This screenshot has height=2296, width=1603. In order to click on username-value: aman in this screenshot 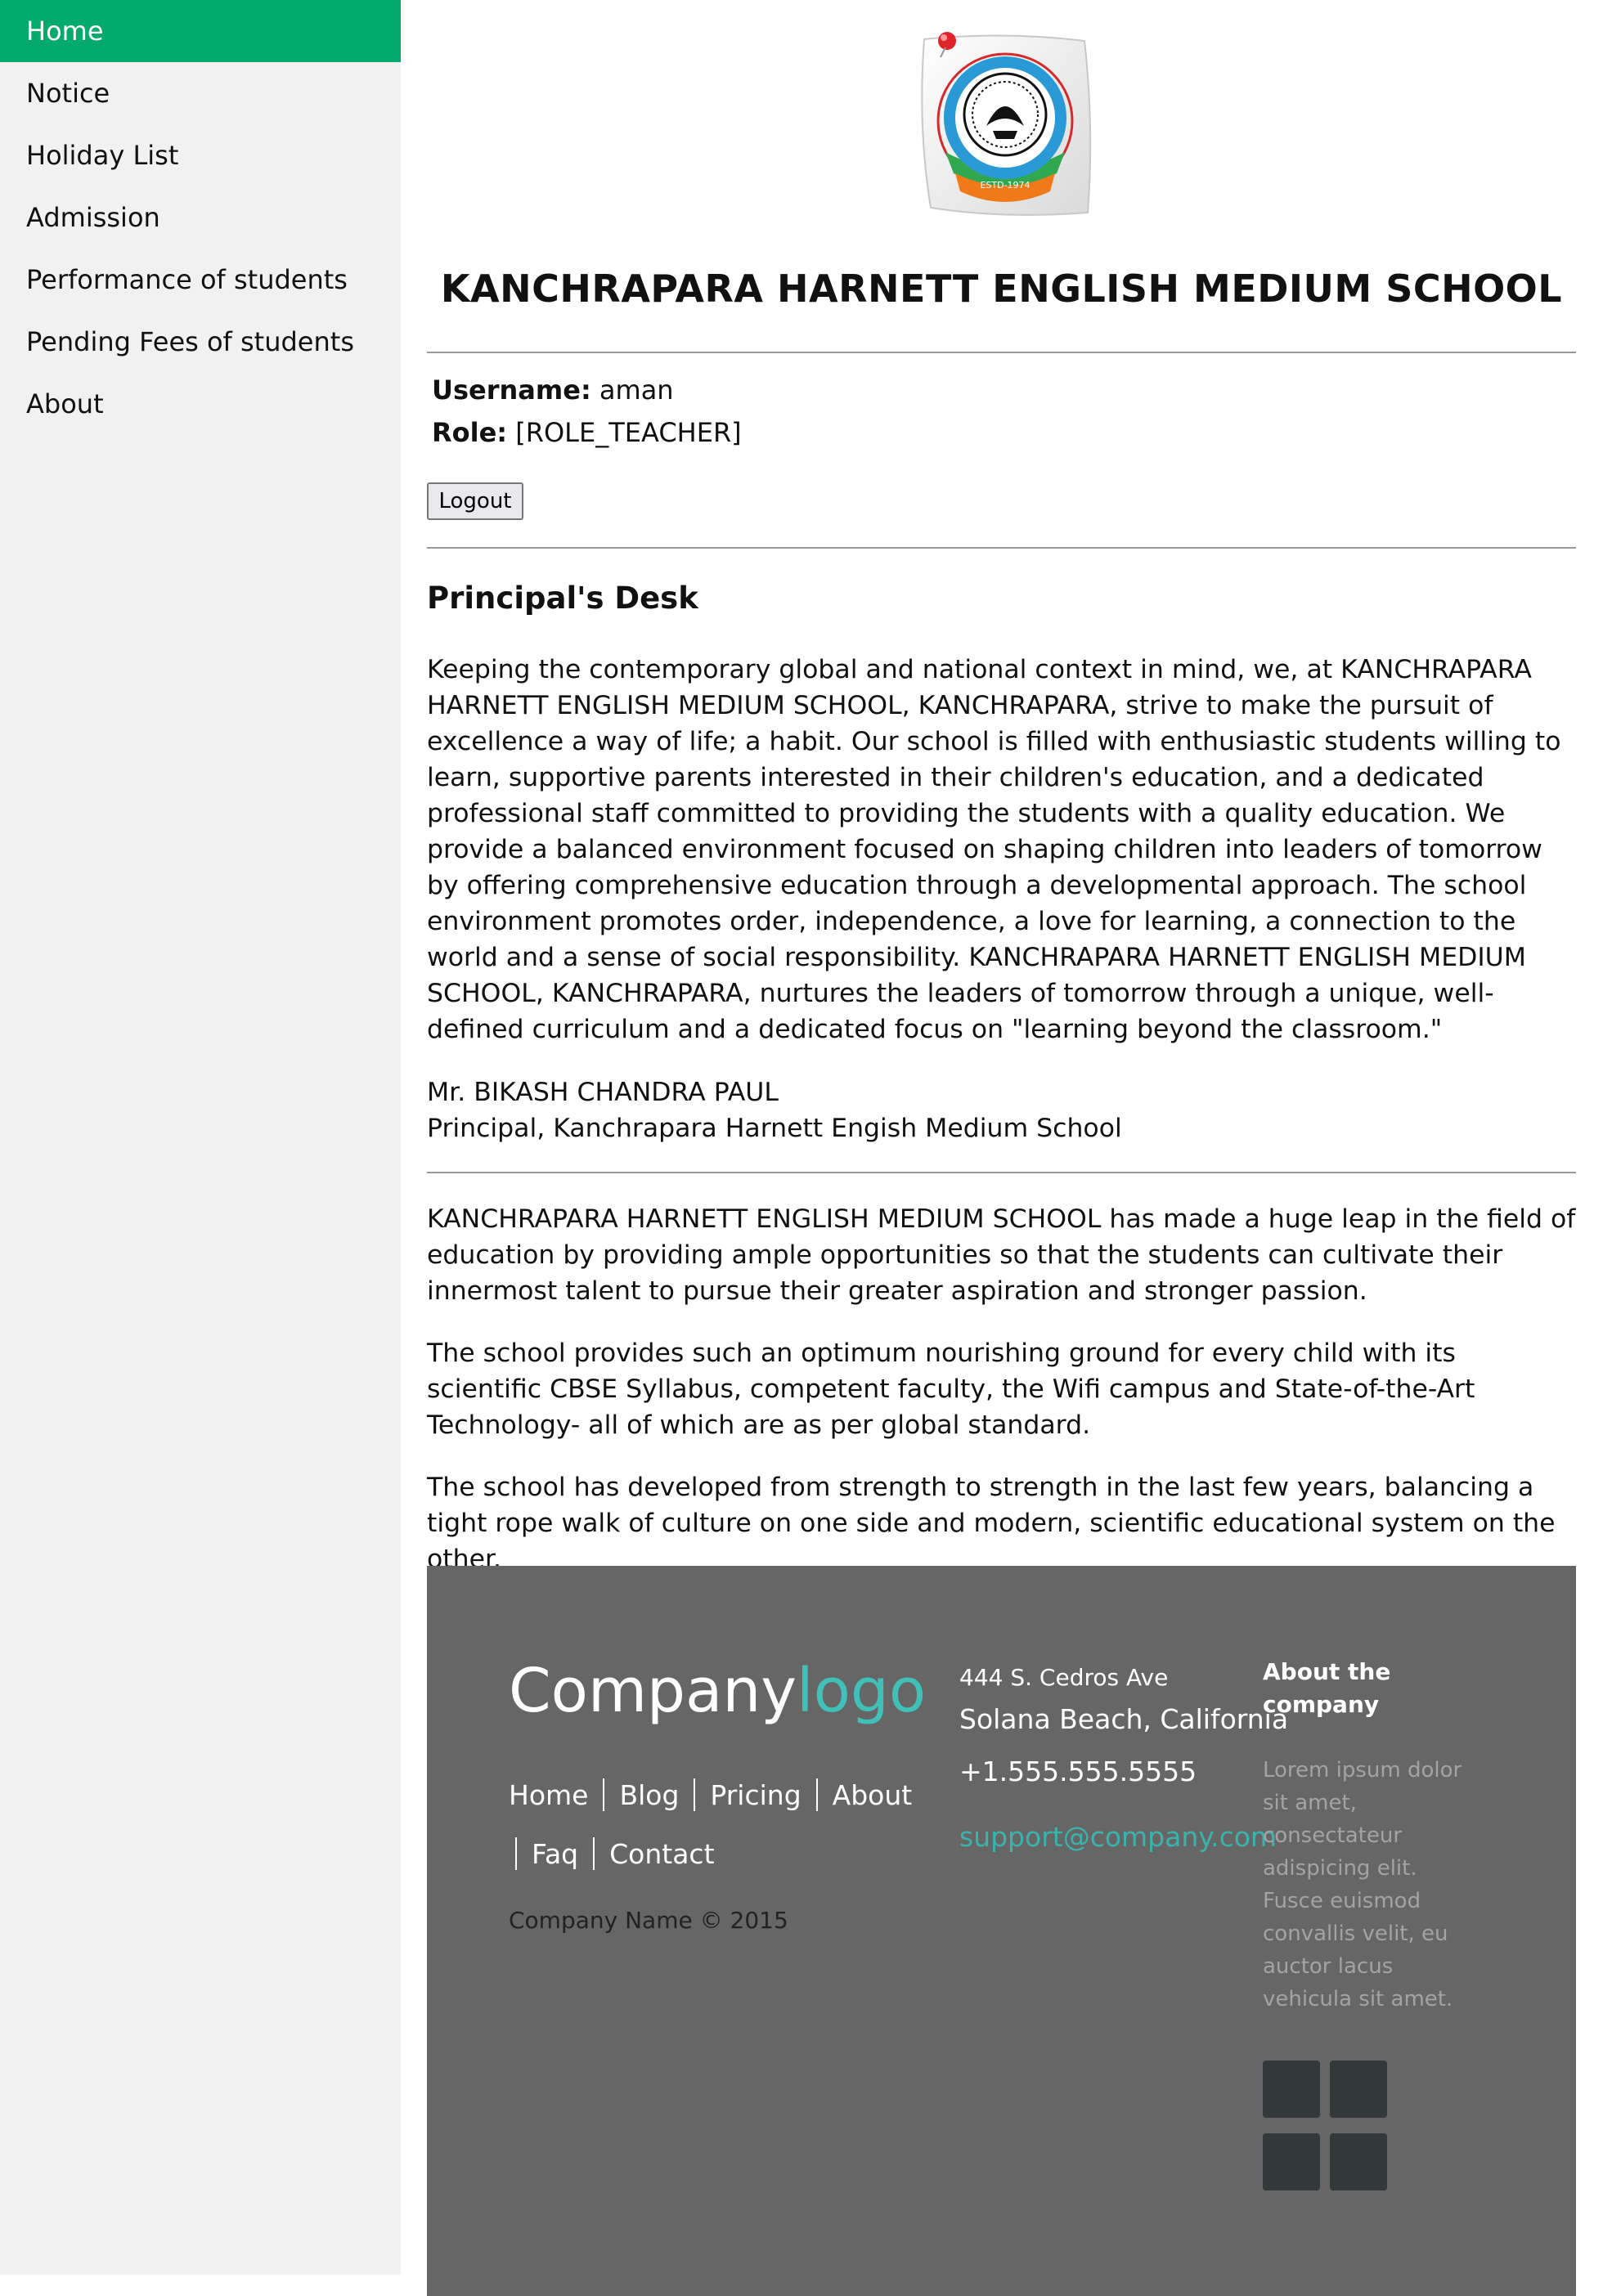, I will do `click(636, 390)`.